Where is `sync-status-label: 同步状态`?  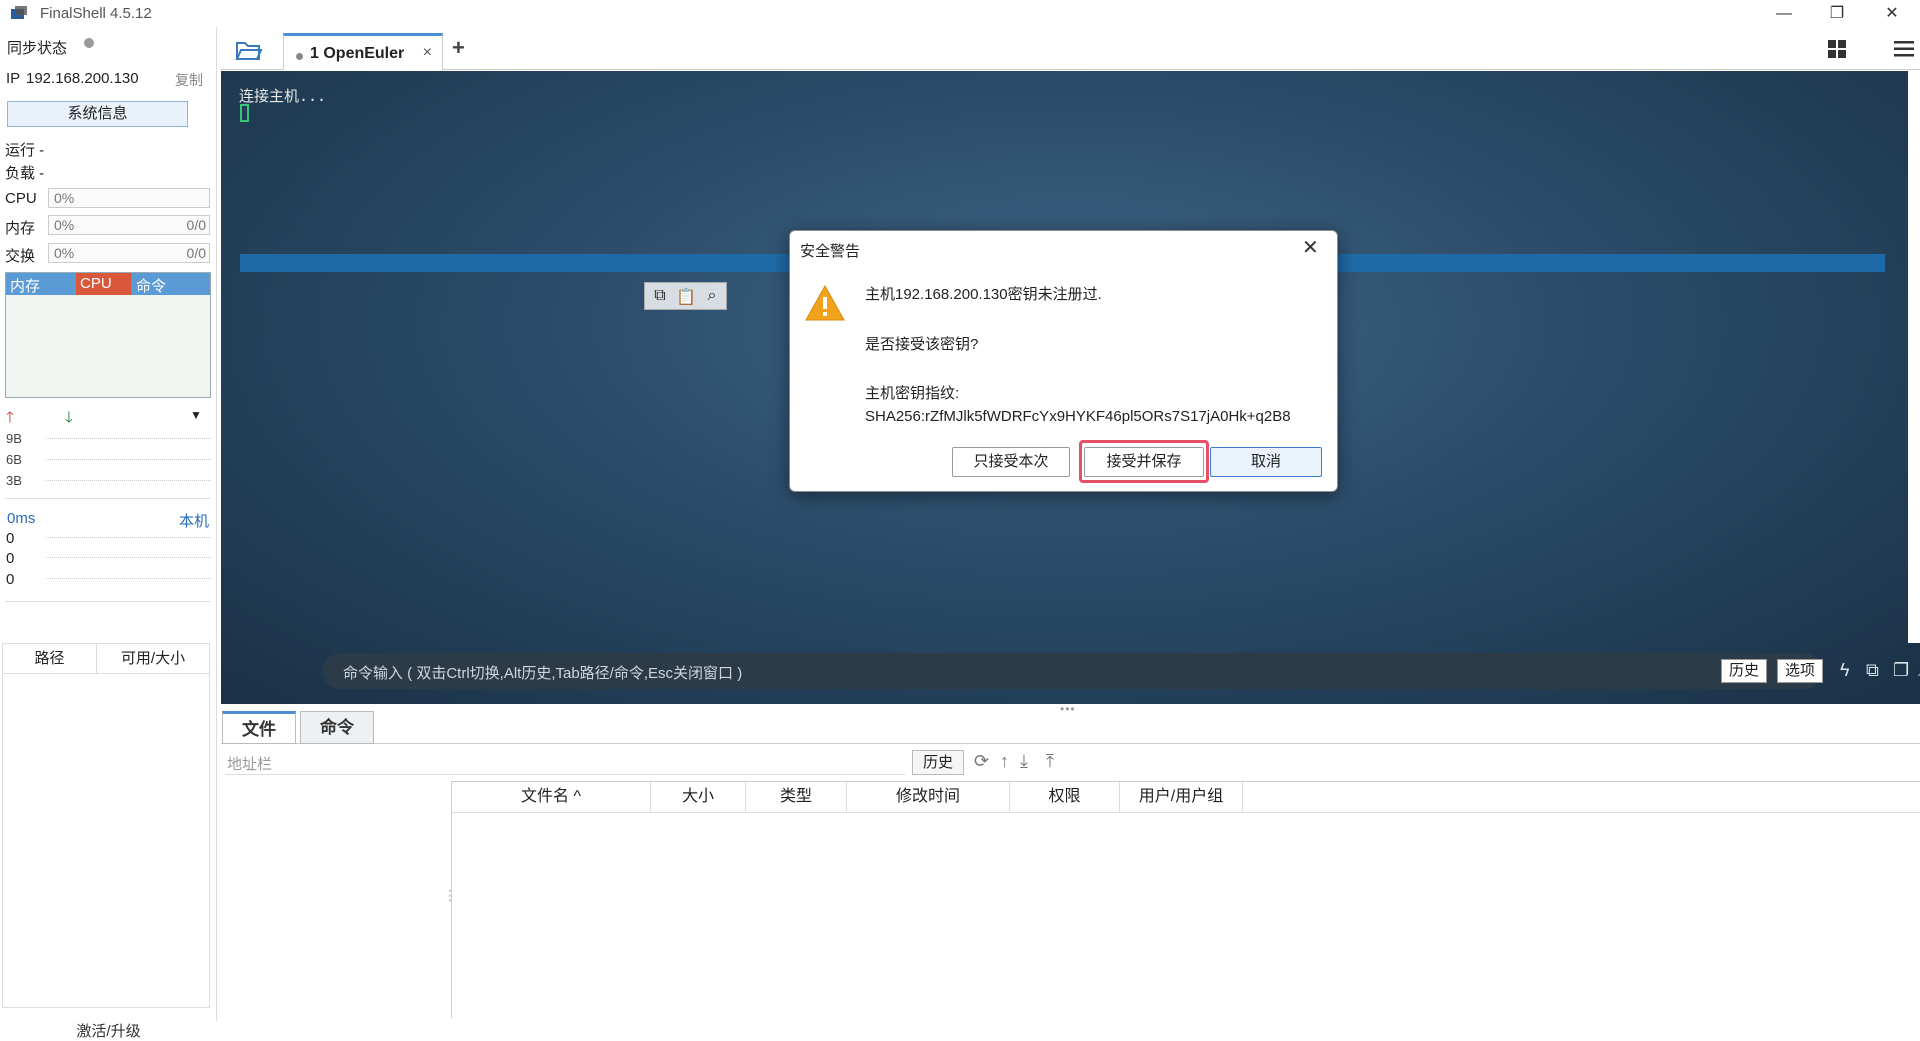
sync-status-label: 同步状态 is located at coordinates (37, 48).